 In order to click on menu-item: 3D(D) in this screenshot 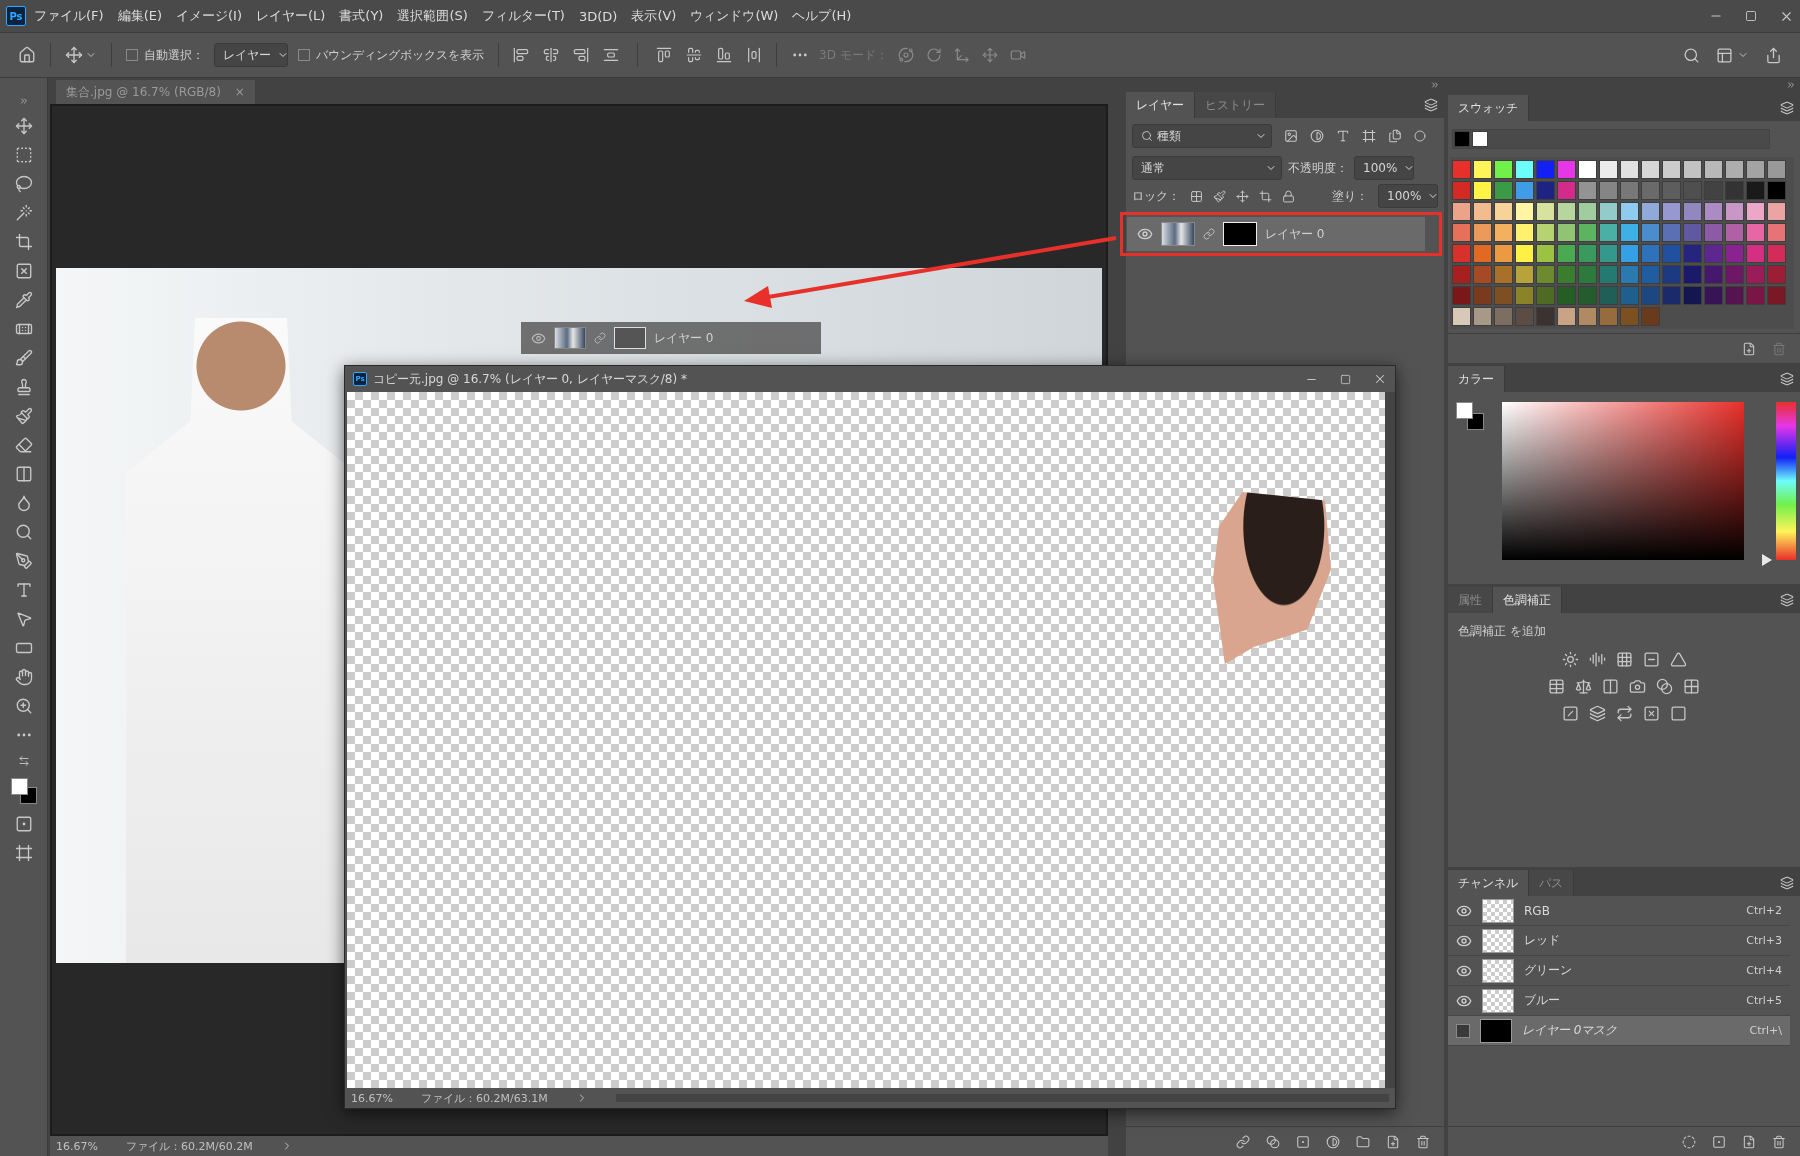, I will do `click(598, 16)`.